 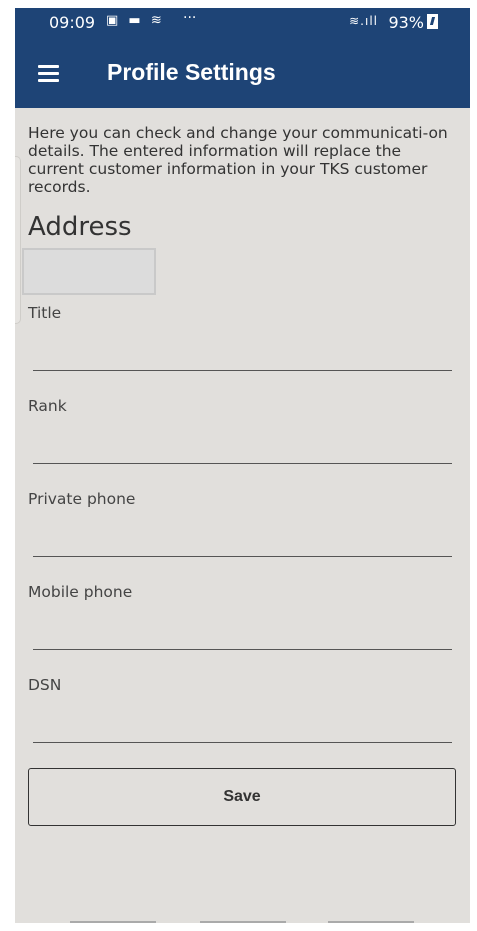 What do you see at coordinates (82, 499) in the screenshot?
I see `private-phone-label: Private phone` at bounding box center [82, 499].